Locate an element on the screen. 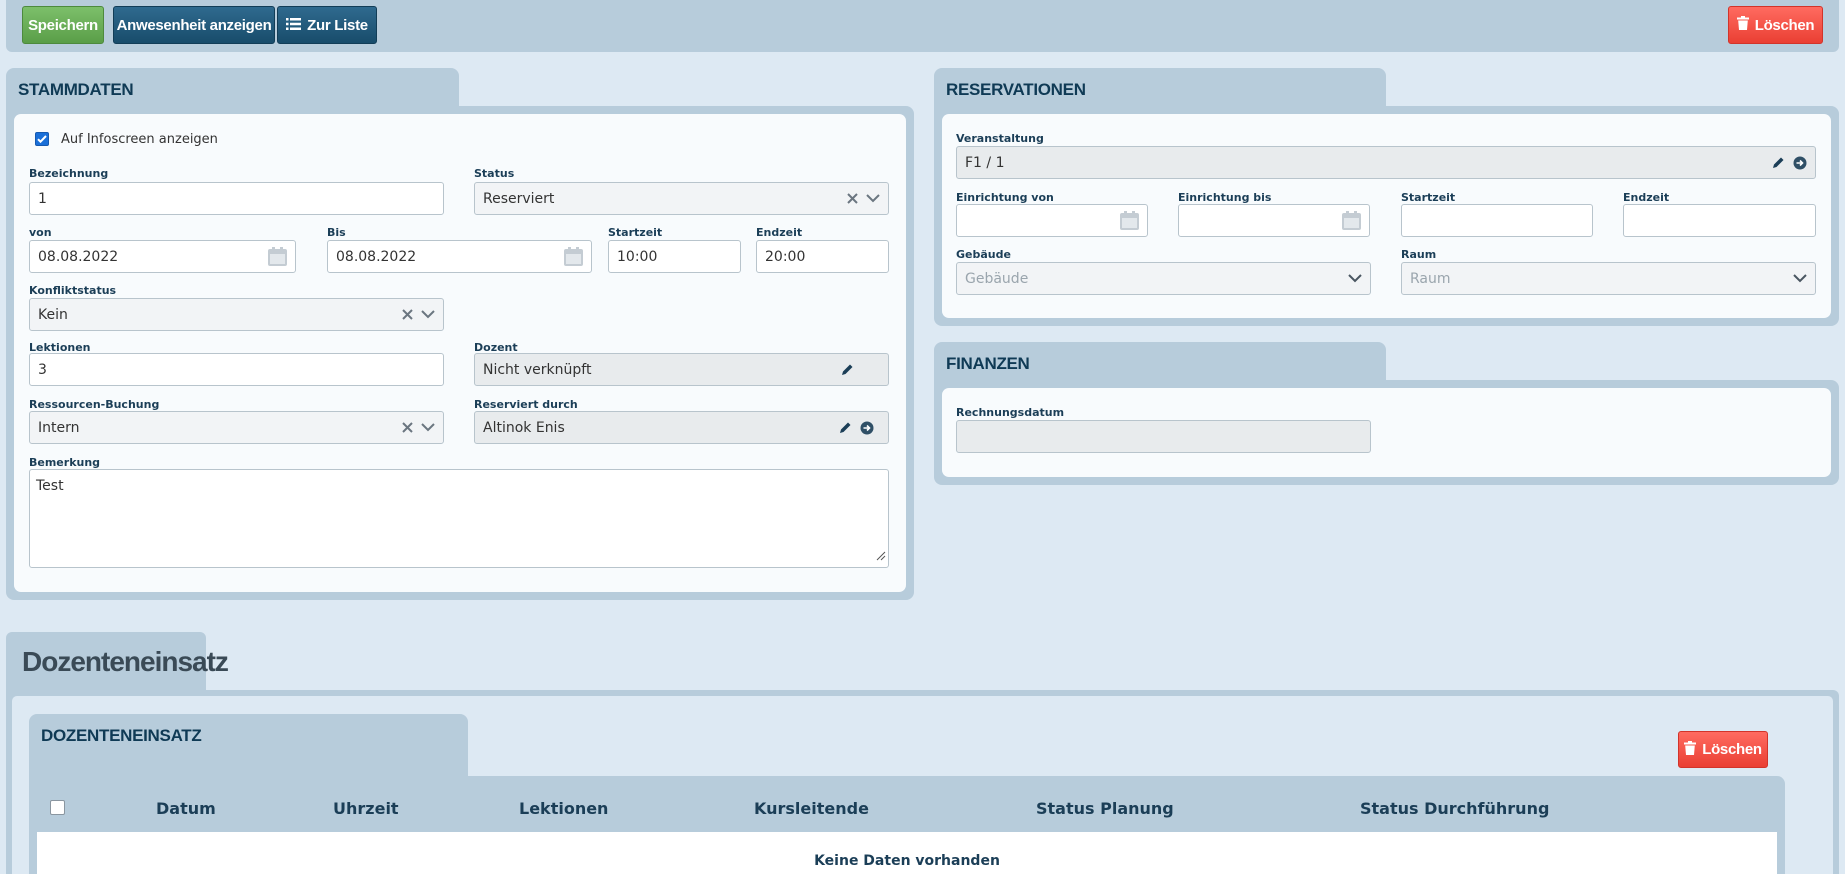  show-attendance-label: Anwesenheit anzeigen is located at coordinates (194, 25).